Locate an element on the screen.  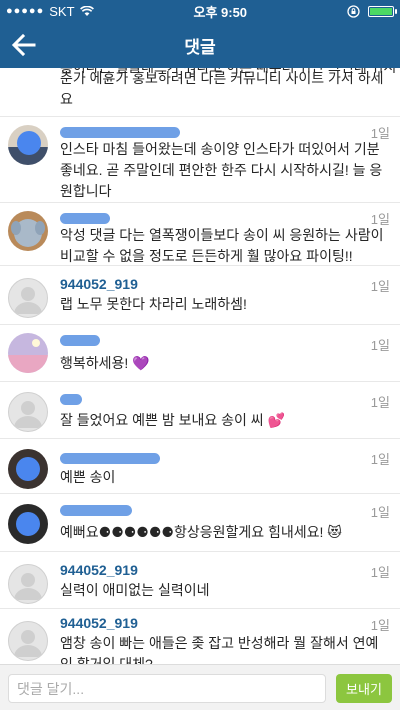
send-button: 보내기 is located at coordinates (364, 688).